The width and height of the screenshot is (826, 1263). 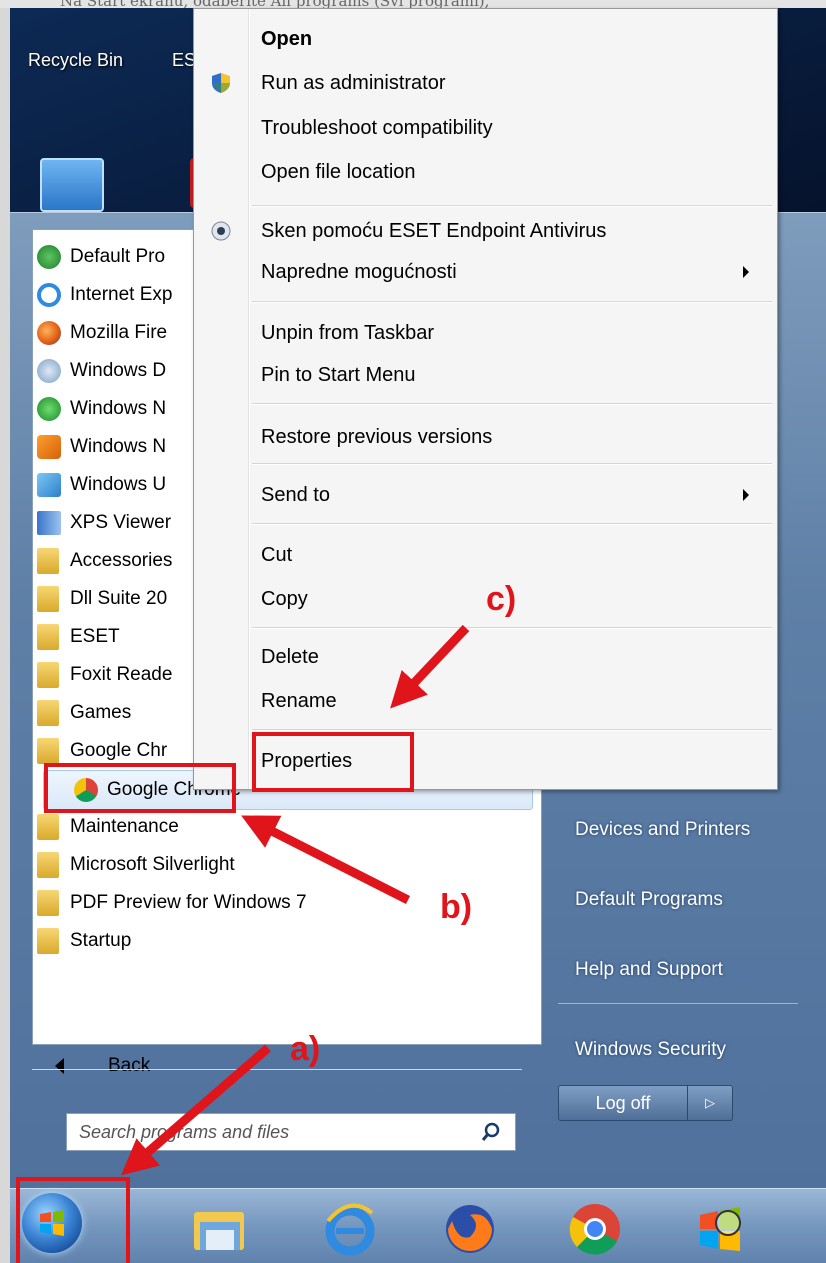 What do you see at coordinates (338, 172) in the screenshot?
I see `menu-item-open-file-location: Open file location` at bounding box center [338, 172].